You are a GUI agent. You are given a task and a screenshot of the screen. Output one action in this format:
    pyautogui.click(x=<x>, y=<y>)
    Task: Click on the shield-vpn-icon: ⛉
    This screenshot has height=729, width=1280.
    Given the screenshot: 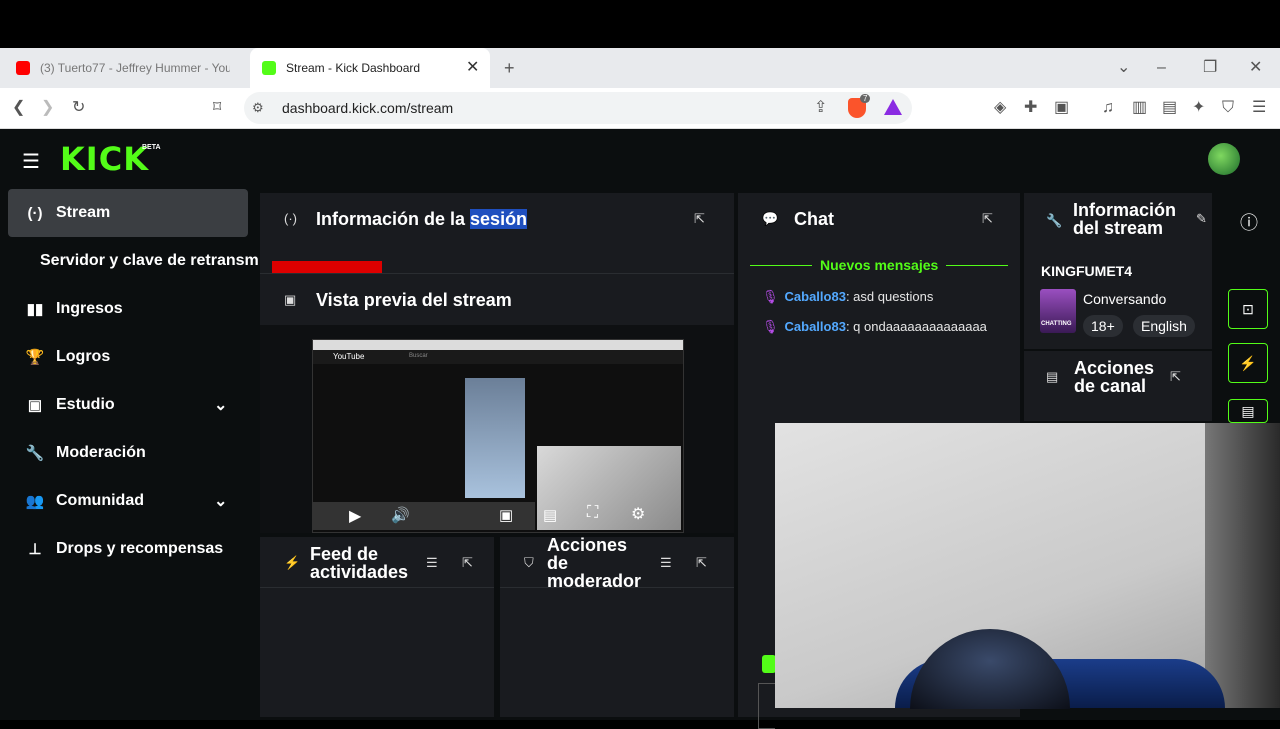 What is the action you would take?
    pyautogui.click(x=1228, y=108)
    